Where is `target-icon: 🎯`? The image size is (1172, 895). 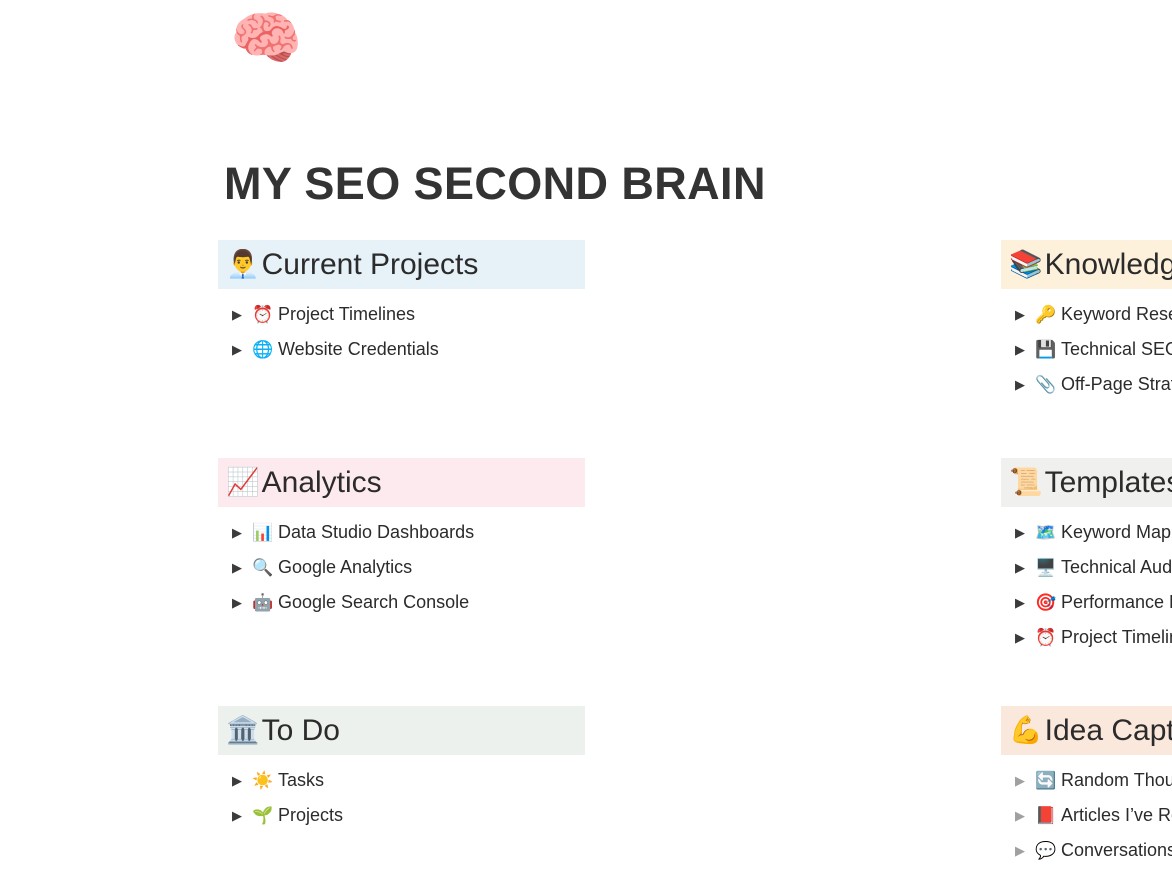
target-icon: 🎯 is located at coordinates (1046, 602).